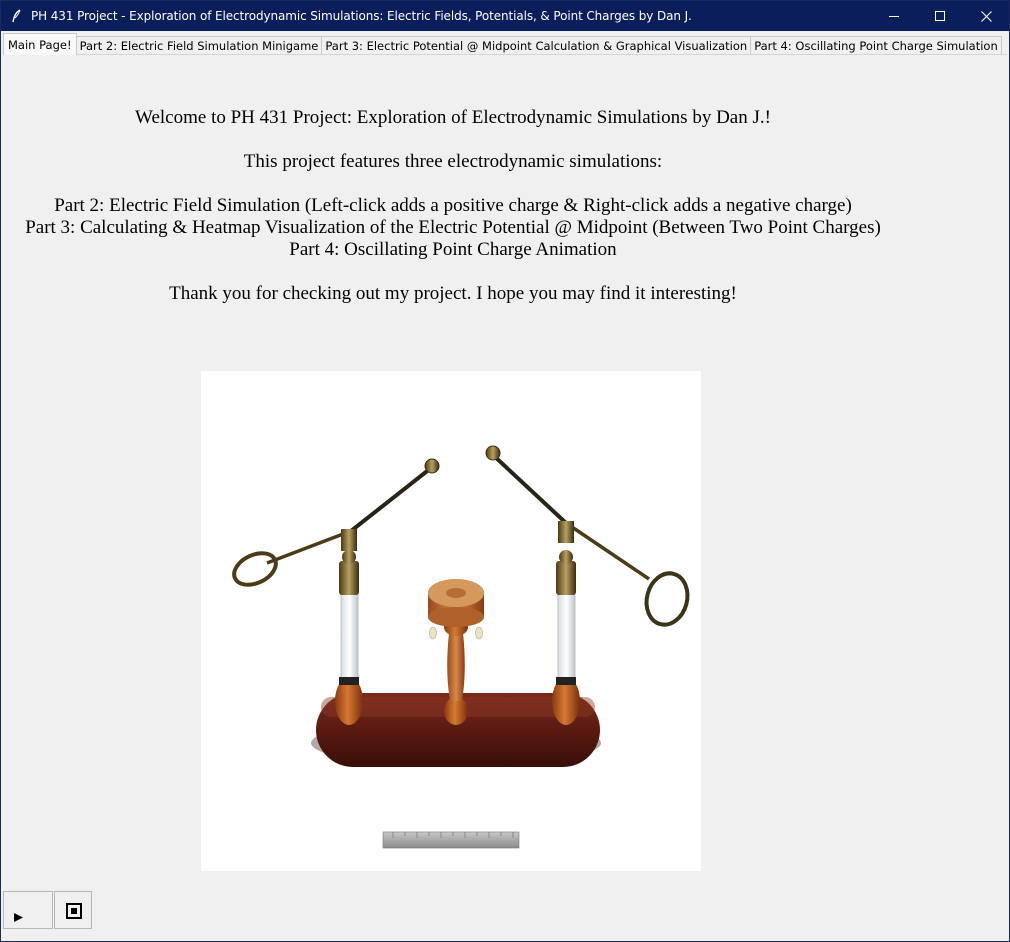 The width and height of the screenshot is (1010, 942). I want to click on minimize-icon, so click(894, 16).